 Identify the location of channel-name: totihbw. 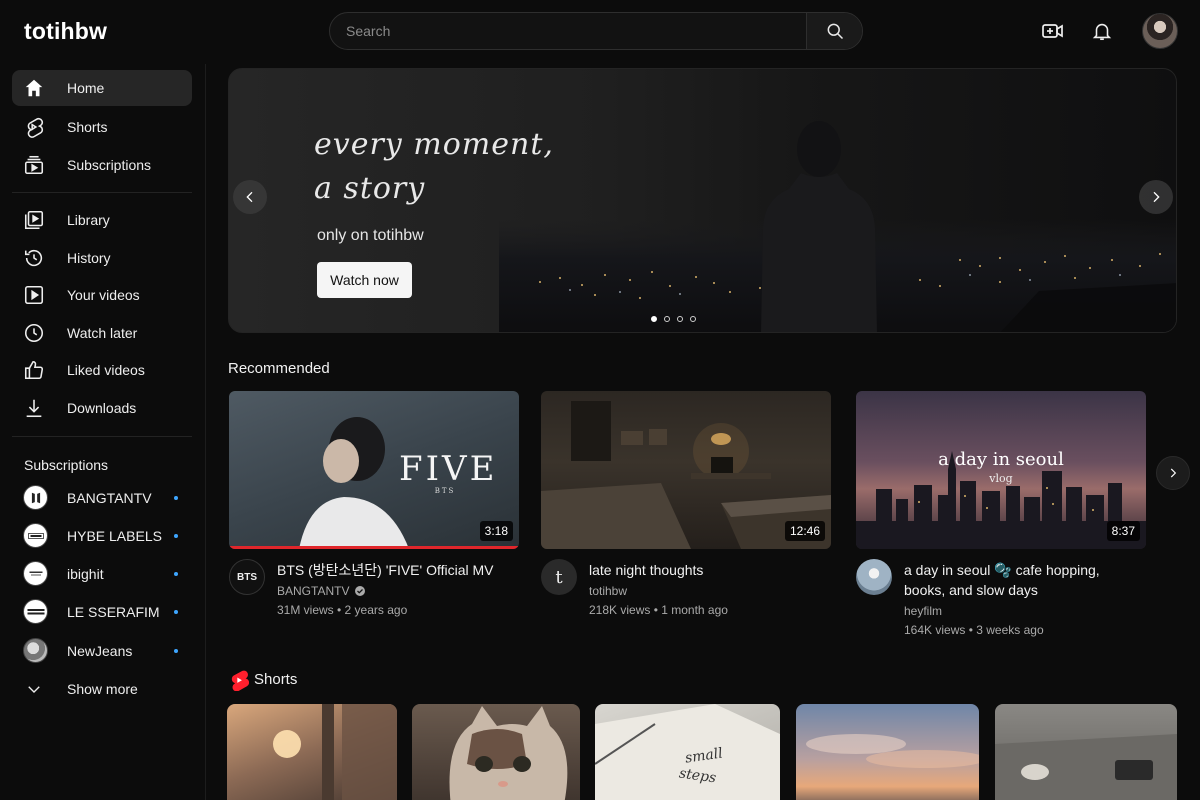
(608, 591).